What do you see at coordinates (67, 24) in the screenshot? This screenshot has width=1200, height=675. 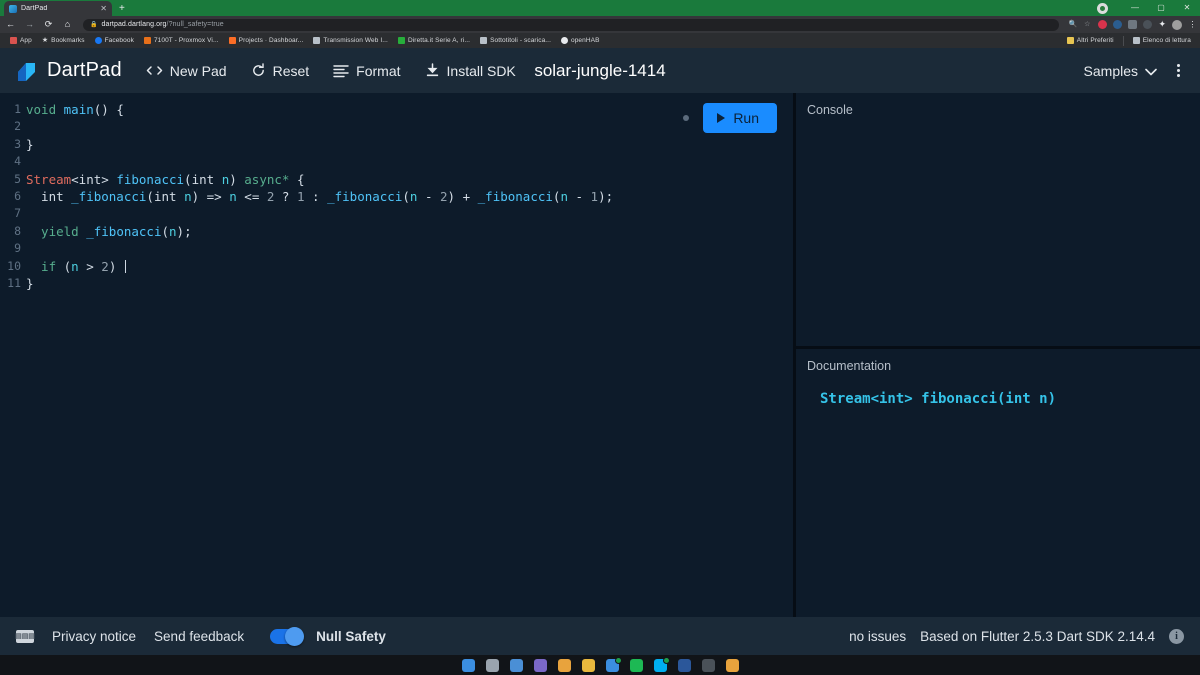 I see `home-button-icon: ⌂` at bounding box center [67, 24].